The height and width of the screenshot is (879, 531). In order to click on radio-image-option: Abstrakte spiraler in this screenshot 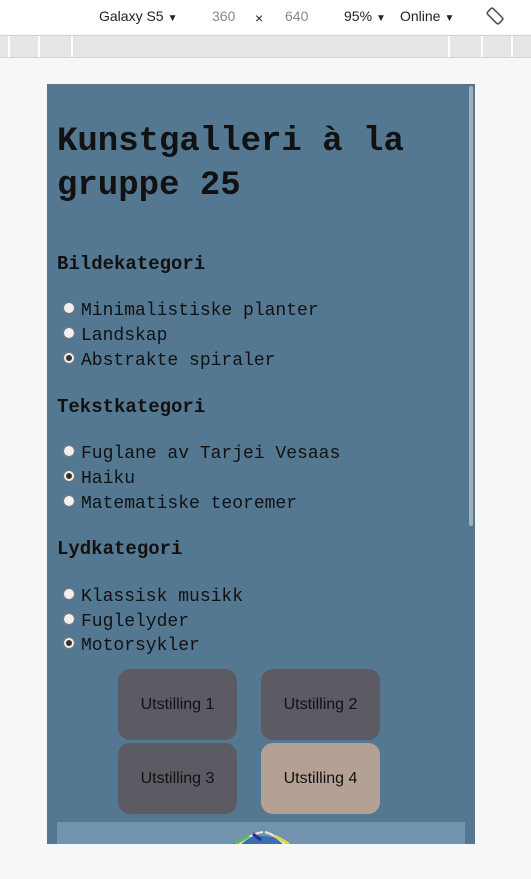, I will do `click(169, 361)`.